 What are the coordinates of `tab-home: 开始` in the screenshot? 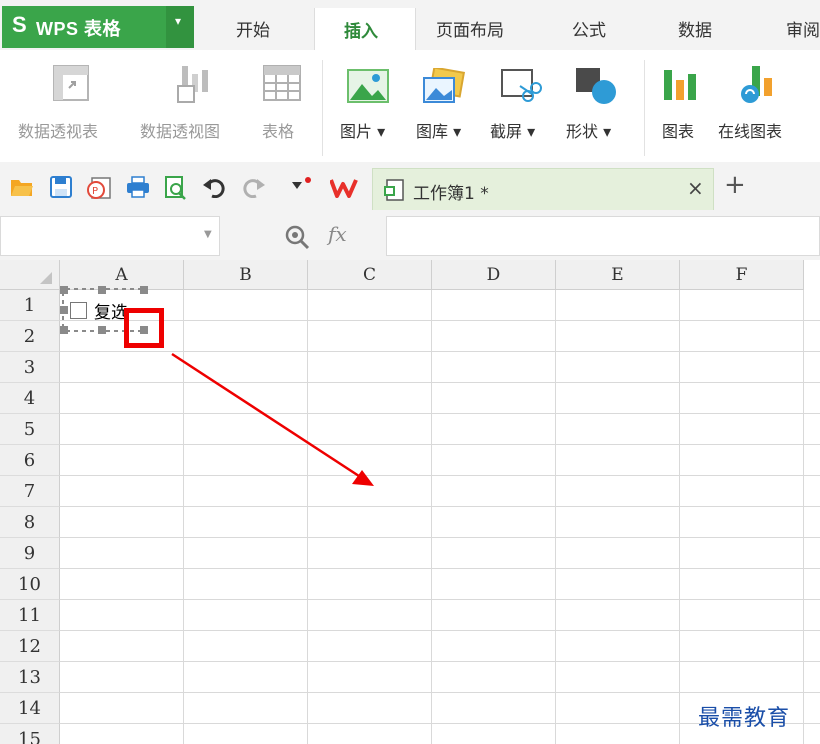 It's located at (253, 28).